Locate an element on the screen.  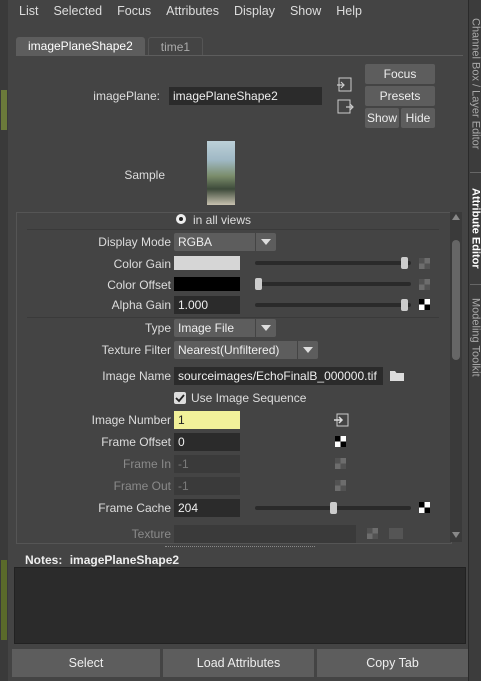
tab-underline is located at coordinates (239, 55).